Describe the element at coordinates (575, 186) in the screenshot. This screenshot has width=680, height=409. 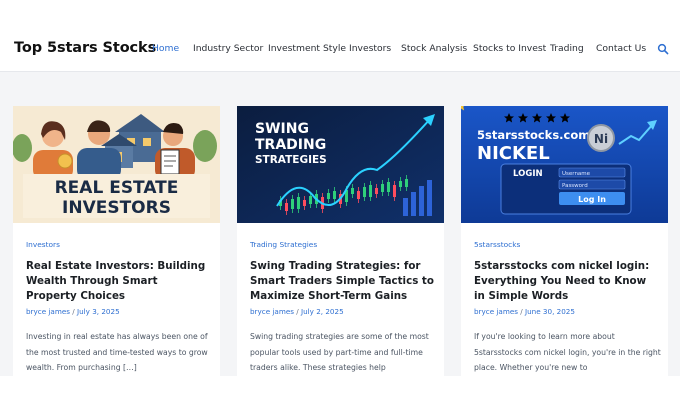
I see `svg-text: Password` at that location.